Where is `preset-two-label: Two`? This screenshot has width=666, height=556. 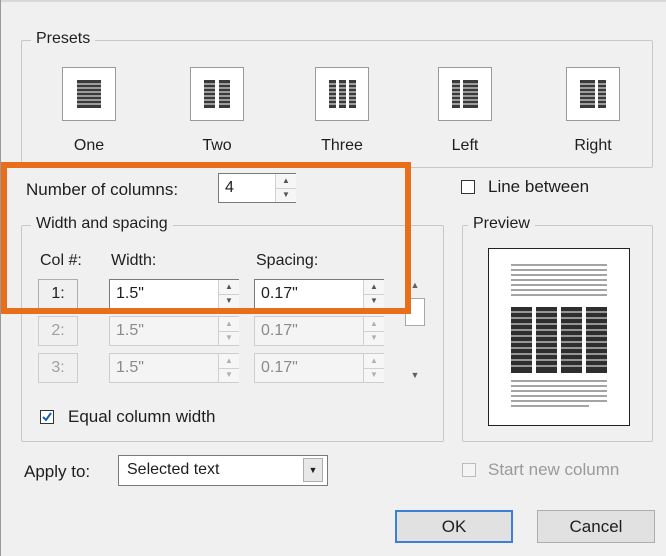 preset-two-label: Two is located at coordinates (217, 145).